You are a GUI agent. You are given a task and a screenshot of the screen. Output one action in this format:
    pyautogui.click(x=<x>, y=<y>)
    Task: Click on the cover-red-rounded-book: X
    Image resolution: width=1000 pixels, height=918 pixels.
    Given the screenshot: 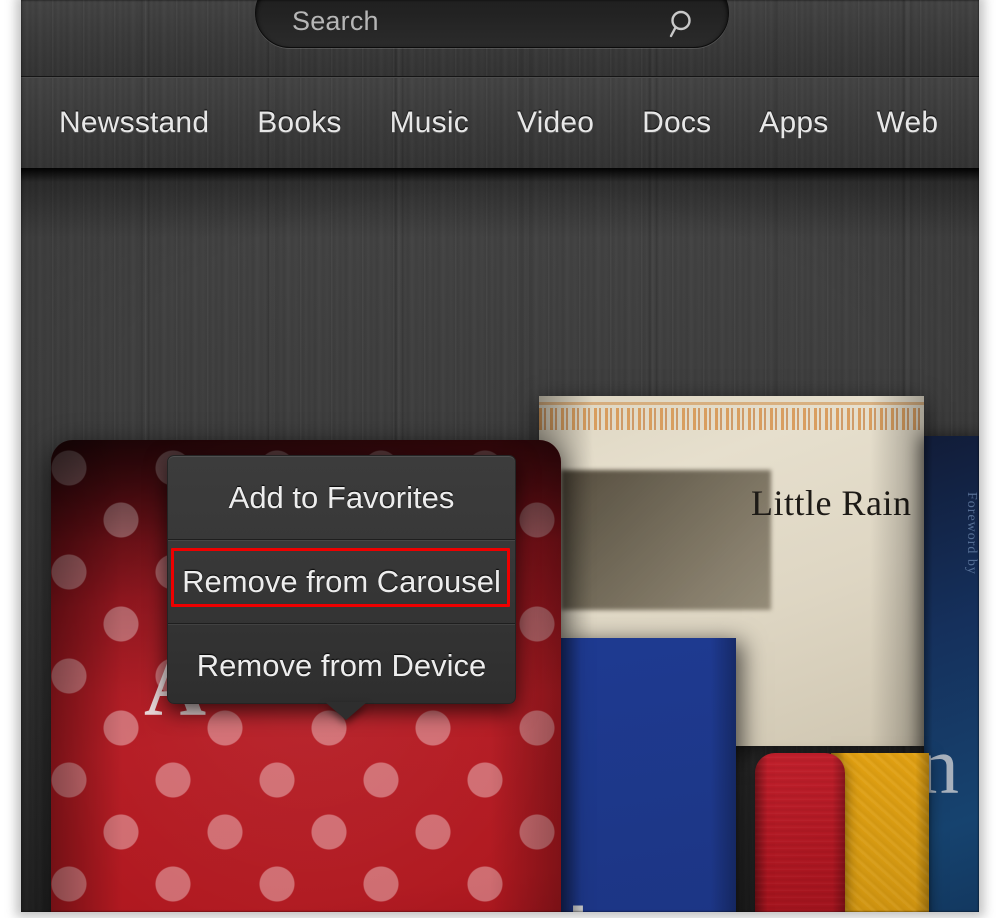 What is the action you would take?
    pyautogui.click(x=800, y=832)
    